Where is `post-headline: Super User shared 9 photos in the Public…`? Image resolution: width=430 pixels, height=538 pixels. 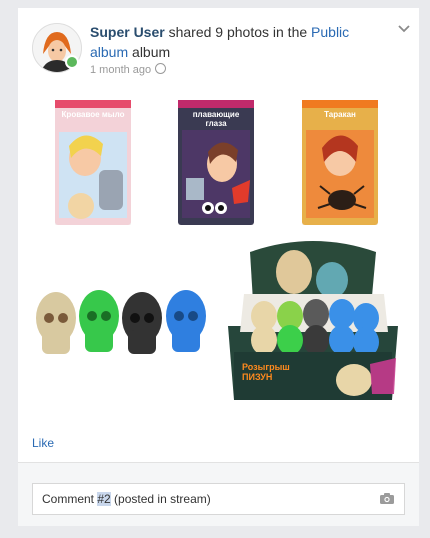
post-headline: Super User shared 9 photos in the Public… is located at coordinates (240, 42).